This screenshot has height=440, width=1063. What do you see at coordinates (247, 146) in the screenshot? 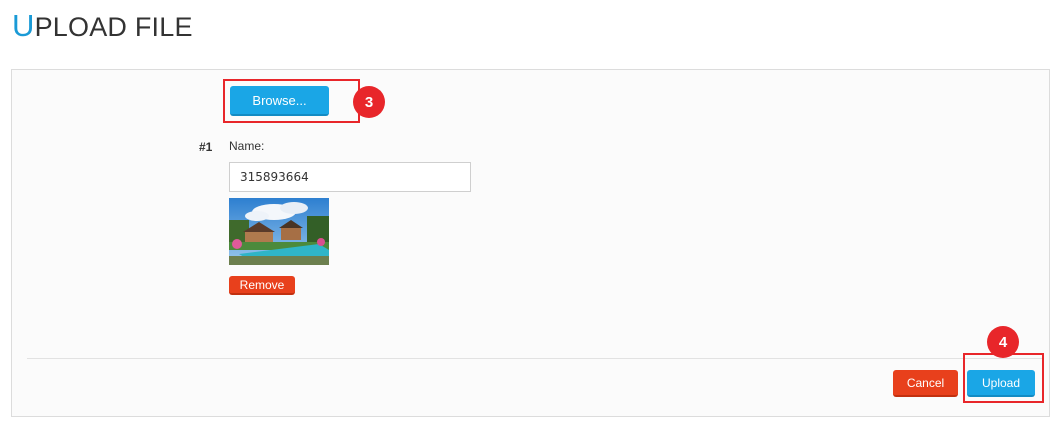
I see `name-label: Name:` at bounding box center [247, 146].